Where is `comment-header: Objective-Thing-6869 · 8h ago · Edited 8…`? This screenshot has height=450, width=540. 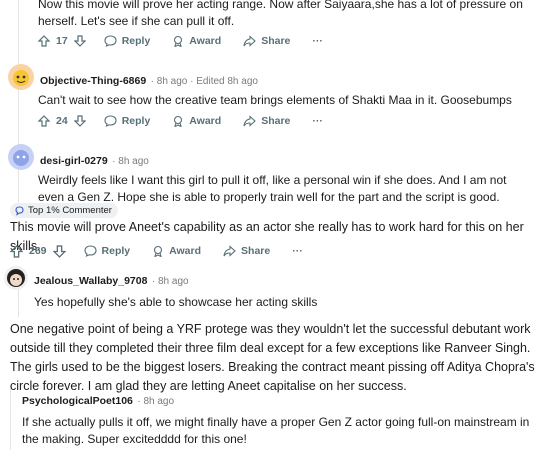 comment-header: Objective-Thing-6869 · 8h ago · Edited 8… is located at coordinates (149, 80).